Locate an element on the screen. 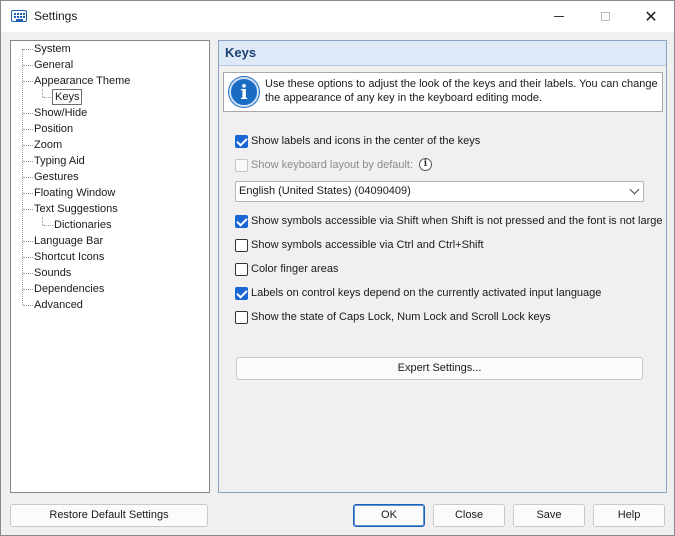 Image resolution: width=675 pixels, height=536 pixels. chevron-down-icon is located at coordinates (634, 189).